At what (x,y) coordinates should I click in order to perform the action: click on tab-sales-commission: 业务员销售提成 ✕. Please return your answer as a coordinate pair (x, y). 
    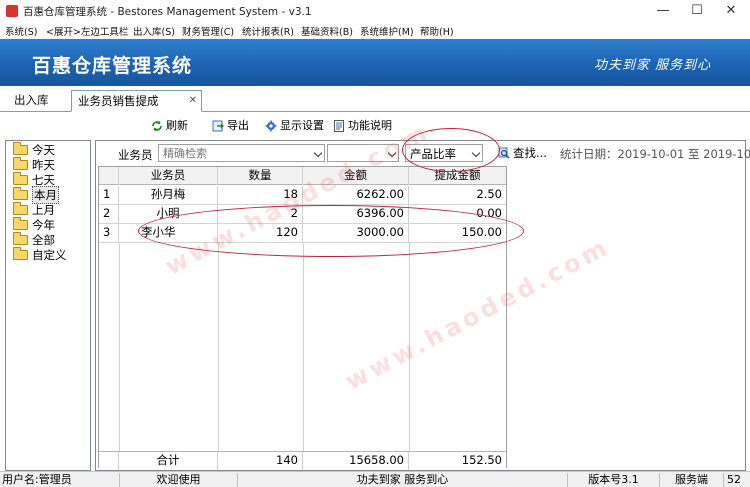
    Looking at the image, I should click on (136, 101).